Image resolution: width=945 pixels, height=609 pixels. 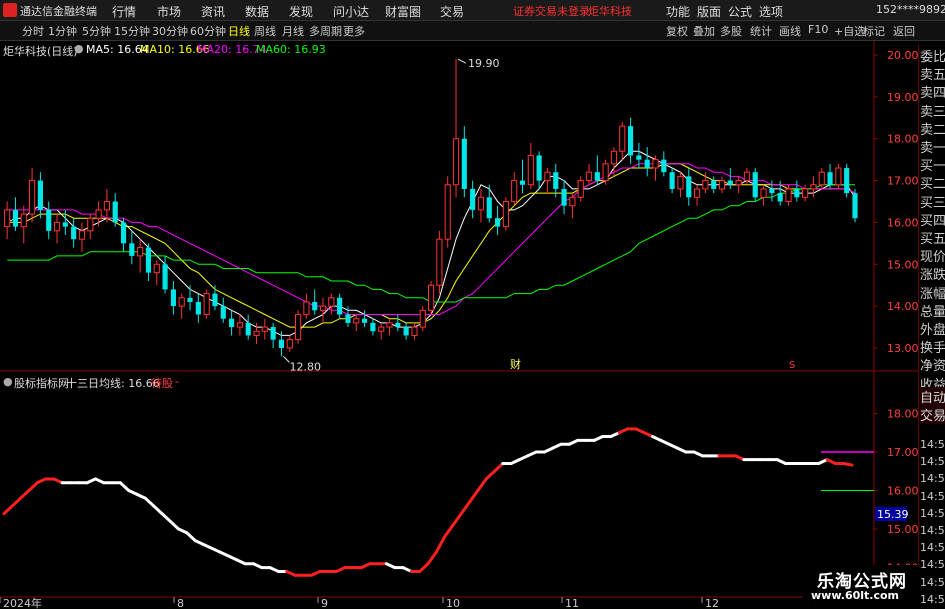 What do you see at coordinates (932, 364) in the screenshot?
I see `sidebar-item-17: 净资` at bounding box center [932, 364].